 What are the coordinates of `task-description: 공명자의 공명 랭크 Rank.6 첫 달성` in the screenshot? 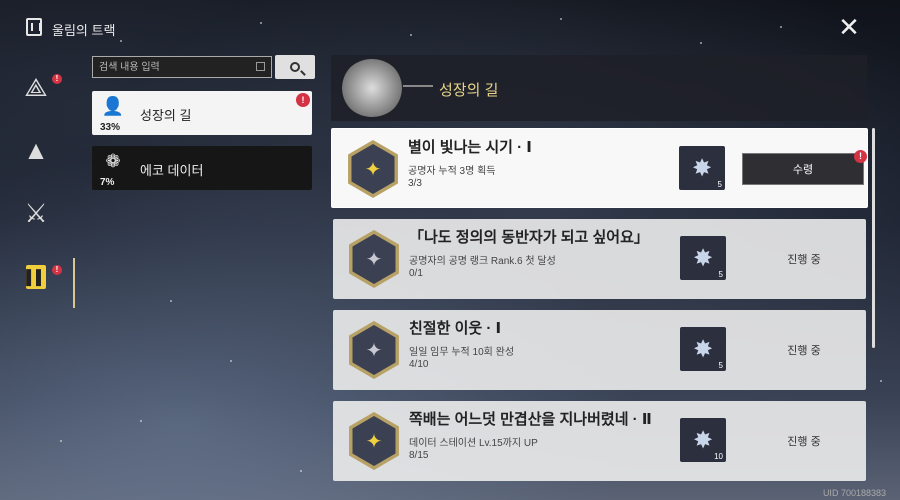 It's located at (482, 261).